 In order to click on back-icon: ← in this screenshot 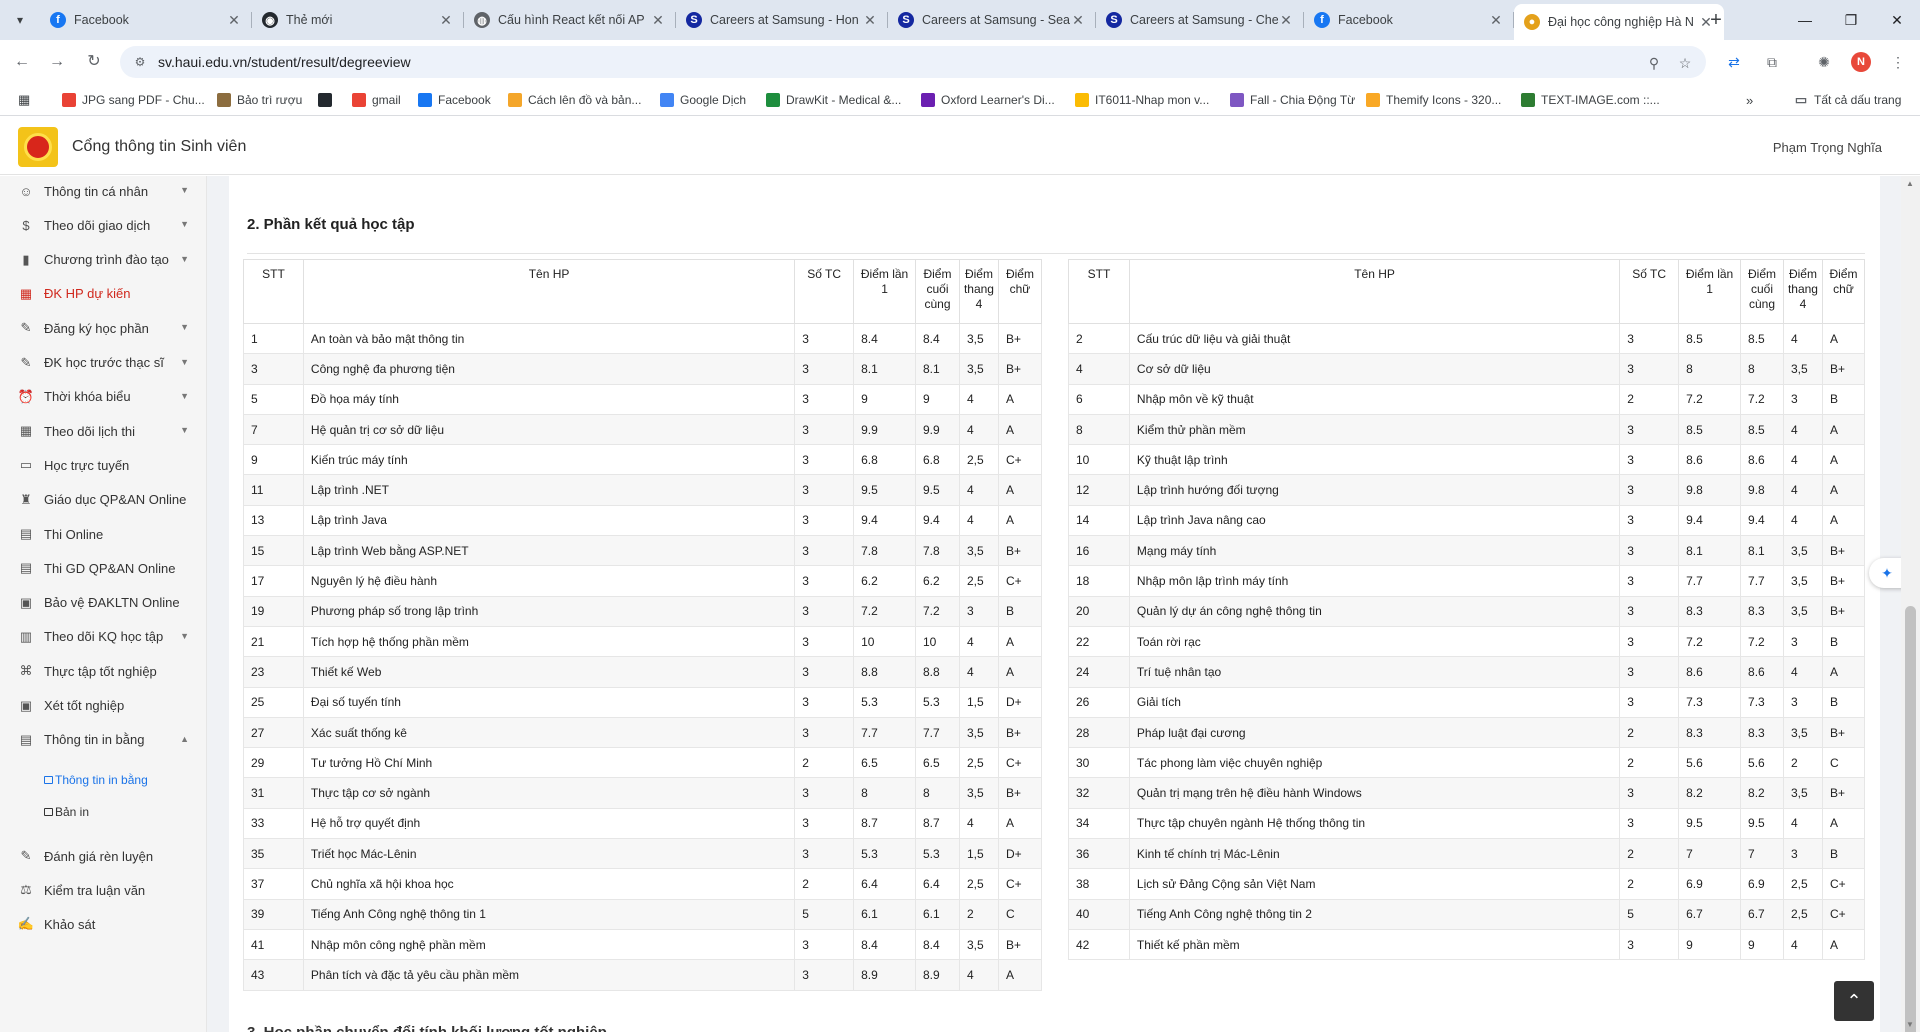, I will do `click(22, 62)`.